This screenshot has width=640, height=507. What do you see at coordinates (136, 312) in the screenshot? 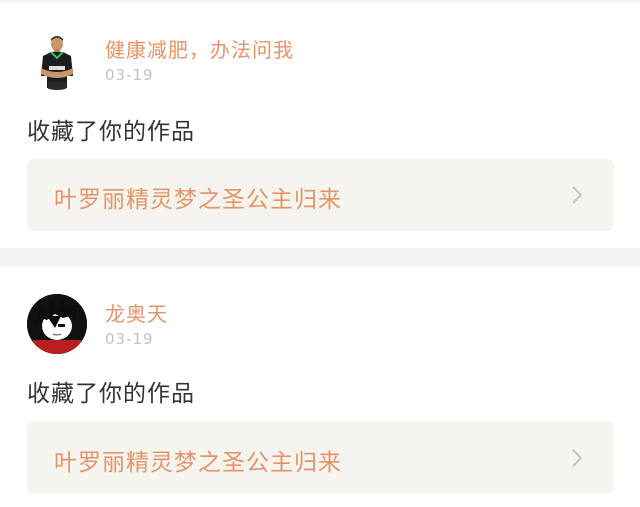
I see `username: 龙奥天` at bounding box center [136, 312].